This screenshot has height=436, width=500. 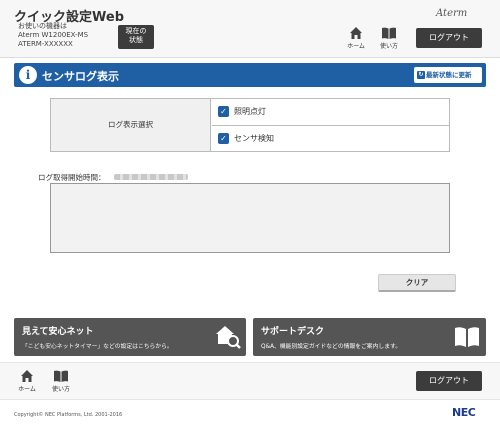 What do you see at coordinates (97, 347) in the screenshot?
I see `banner-desc: 「こども安心ネットタイマー」などの設定はこちらから。` at bounding box center [97, 347].